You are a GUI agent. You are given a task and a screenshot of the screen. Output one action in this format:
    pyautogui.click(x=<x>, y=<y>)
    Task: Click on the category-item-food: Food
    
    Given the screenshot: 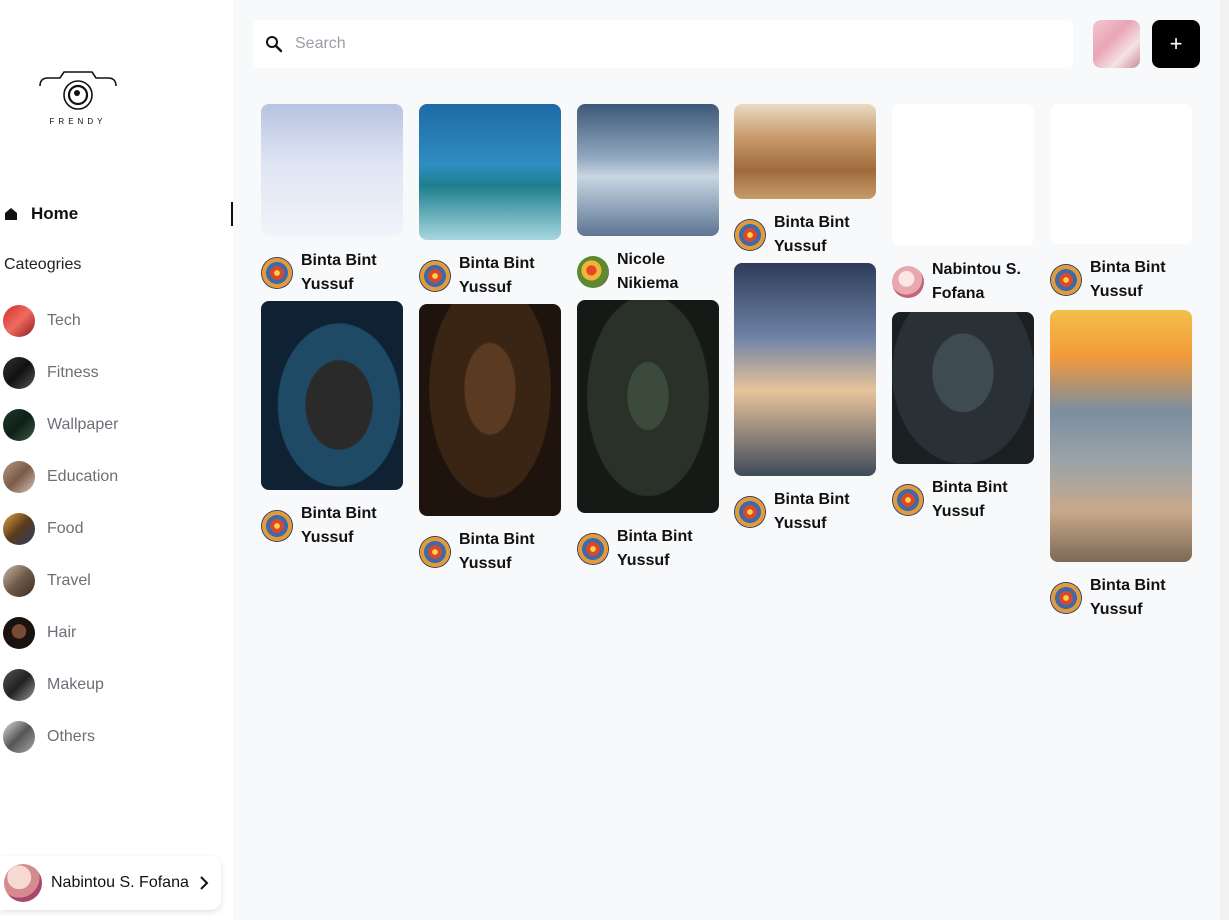 What is the action you would take?
    pyautogui.click(x=60, y=529)
    